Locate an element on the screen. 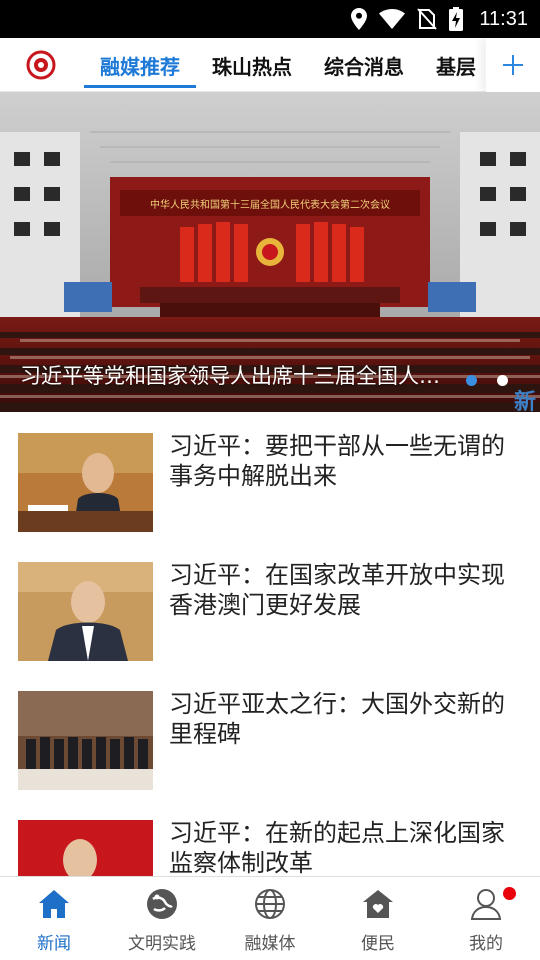  tab-zonghe-xiaoxi: 综合消息 is located at coordinates (364, 65).